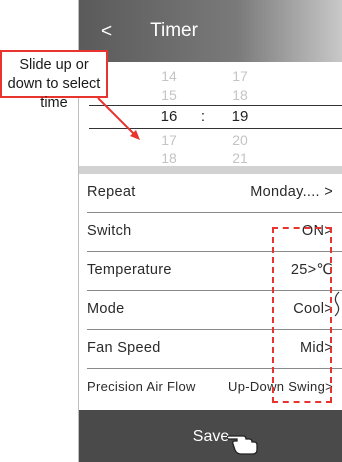  What do you see at coordinates (240, 140) in the screenshot?
I see `minute-option: 20` at bounding box center [240, 140].